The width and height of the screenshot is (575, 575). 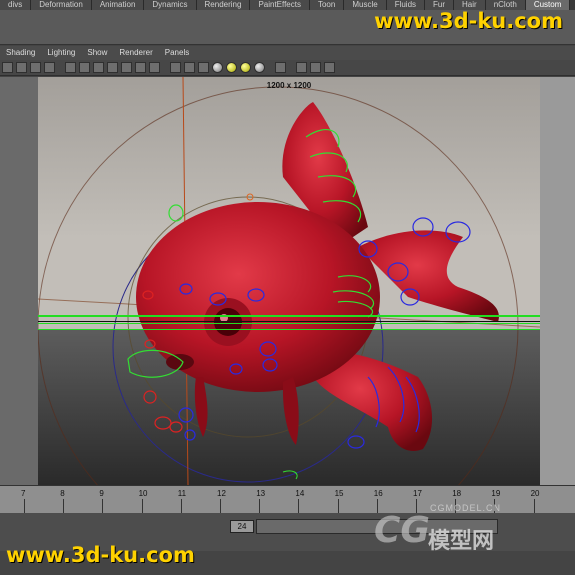 I want to click on safe-title-icon, so click(x=154, y=67).